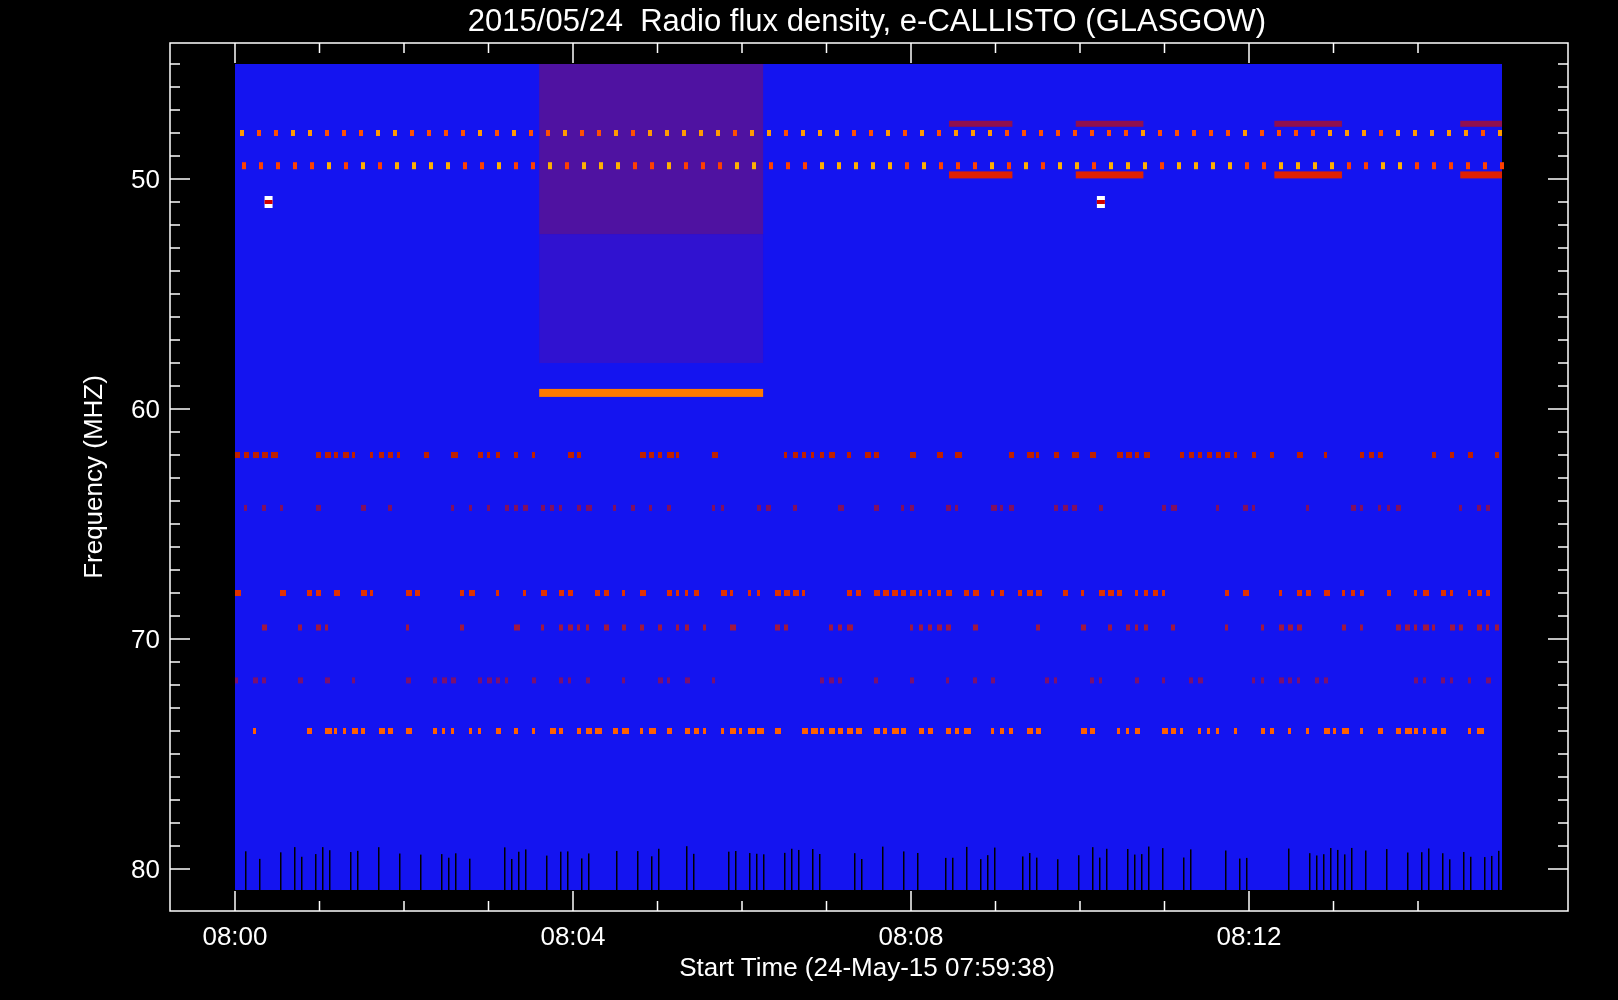  What do you see at coordinates (911, 936) in the screenshot?
I see `tick-label: 08:08` at bounding box center [911, 936].